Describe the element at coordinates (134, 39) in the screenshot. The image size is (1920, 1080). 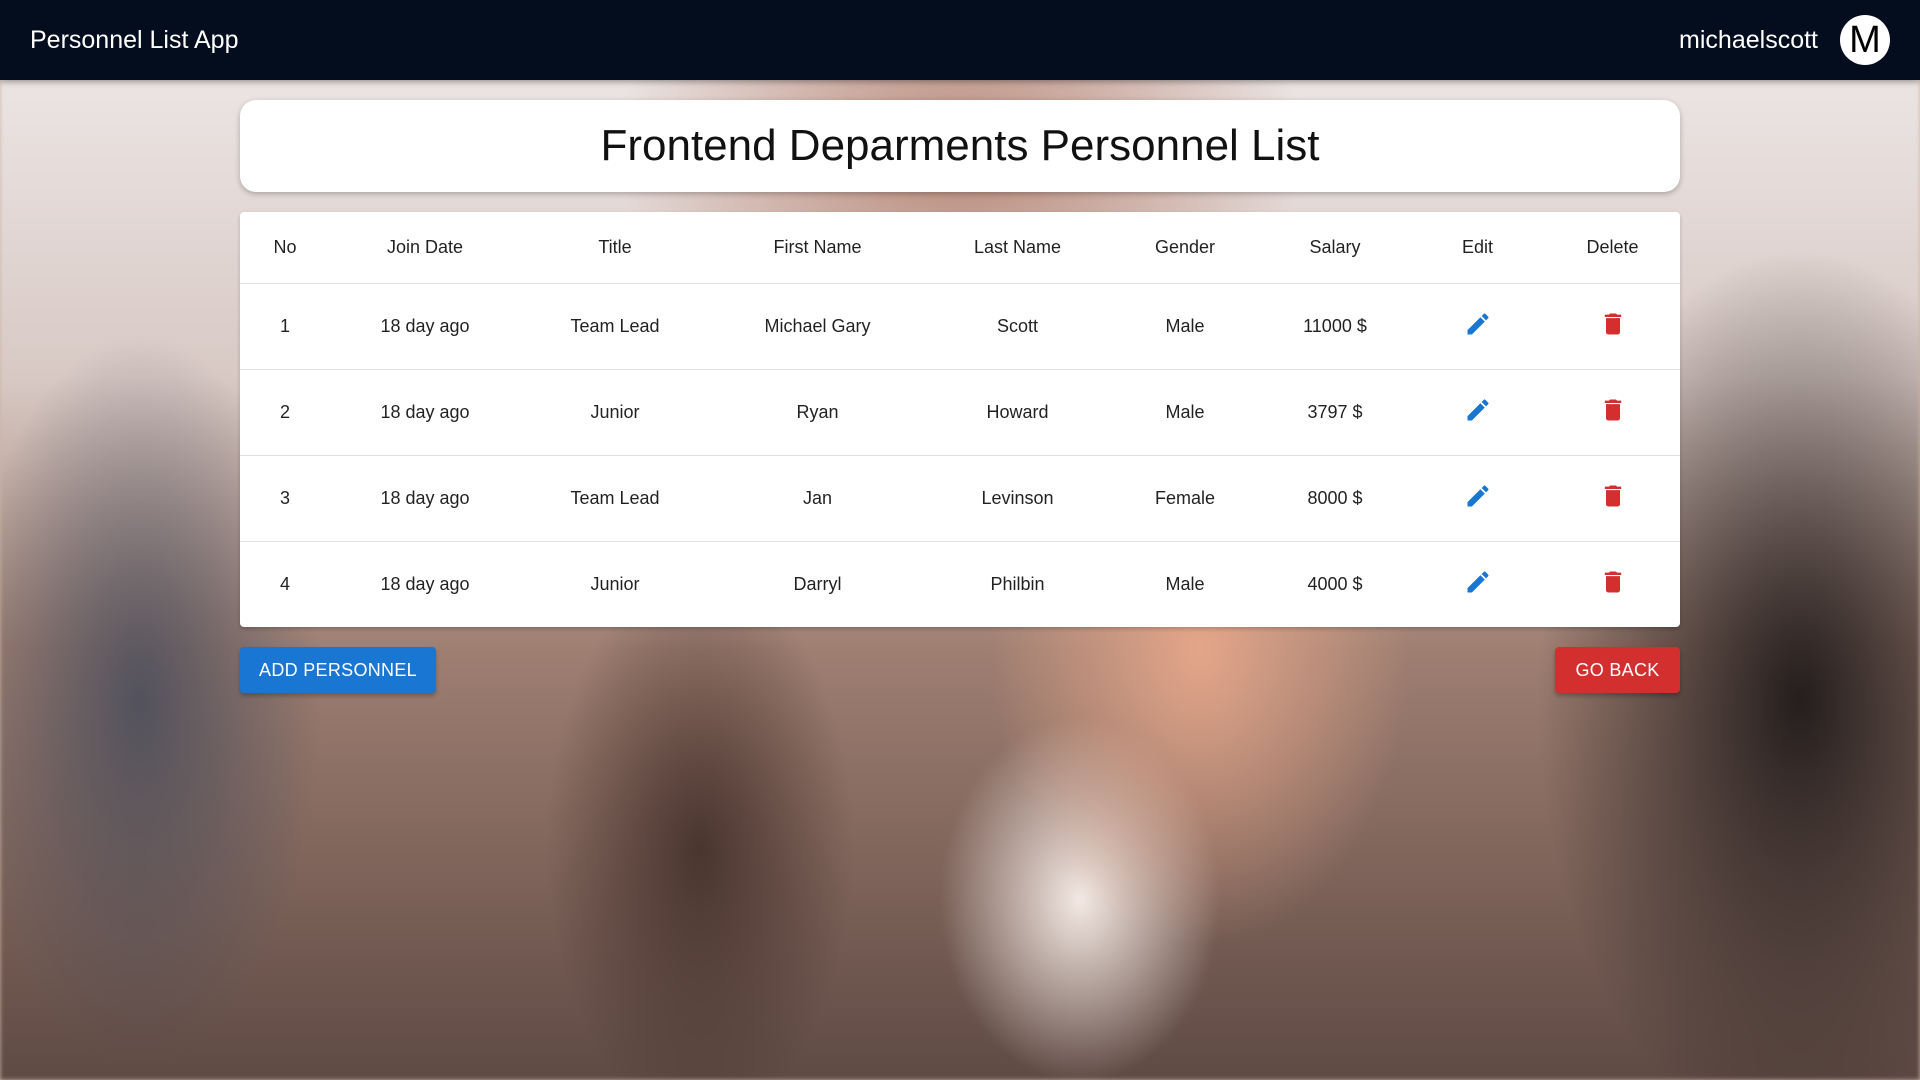
I see `app-title: Personnel List App` at that location.